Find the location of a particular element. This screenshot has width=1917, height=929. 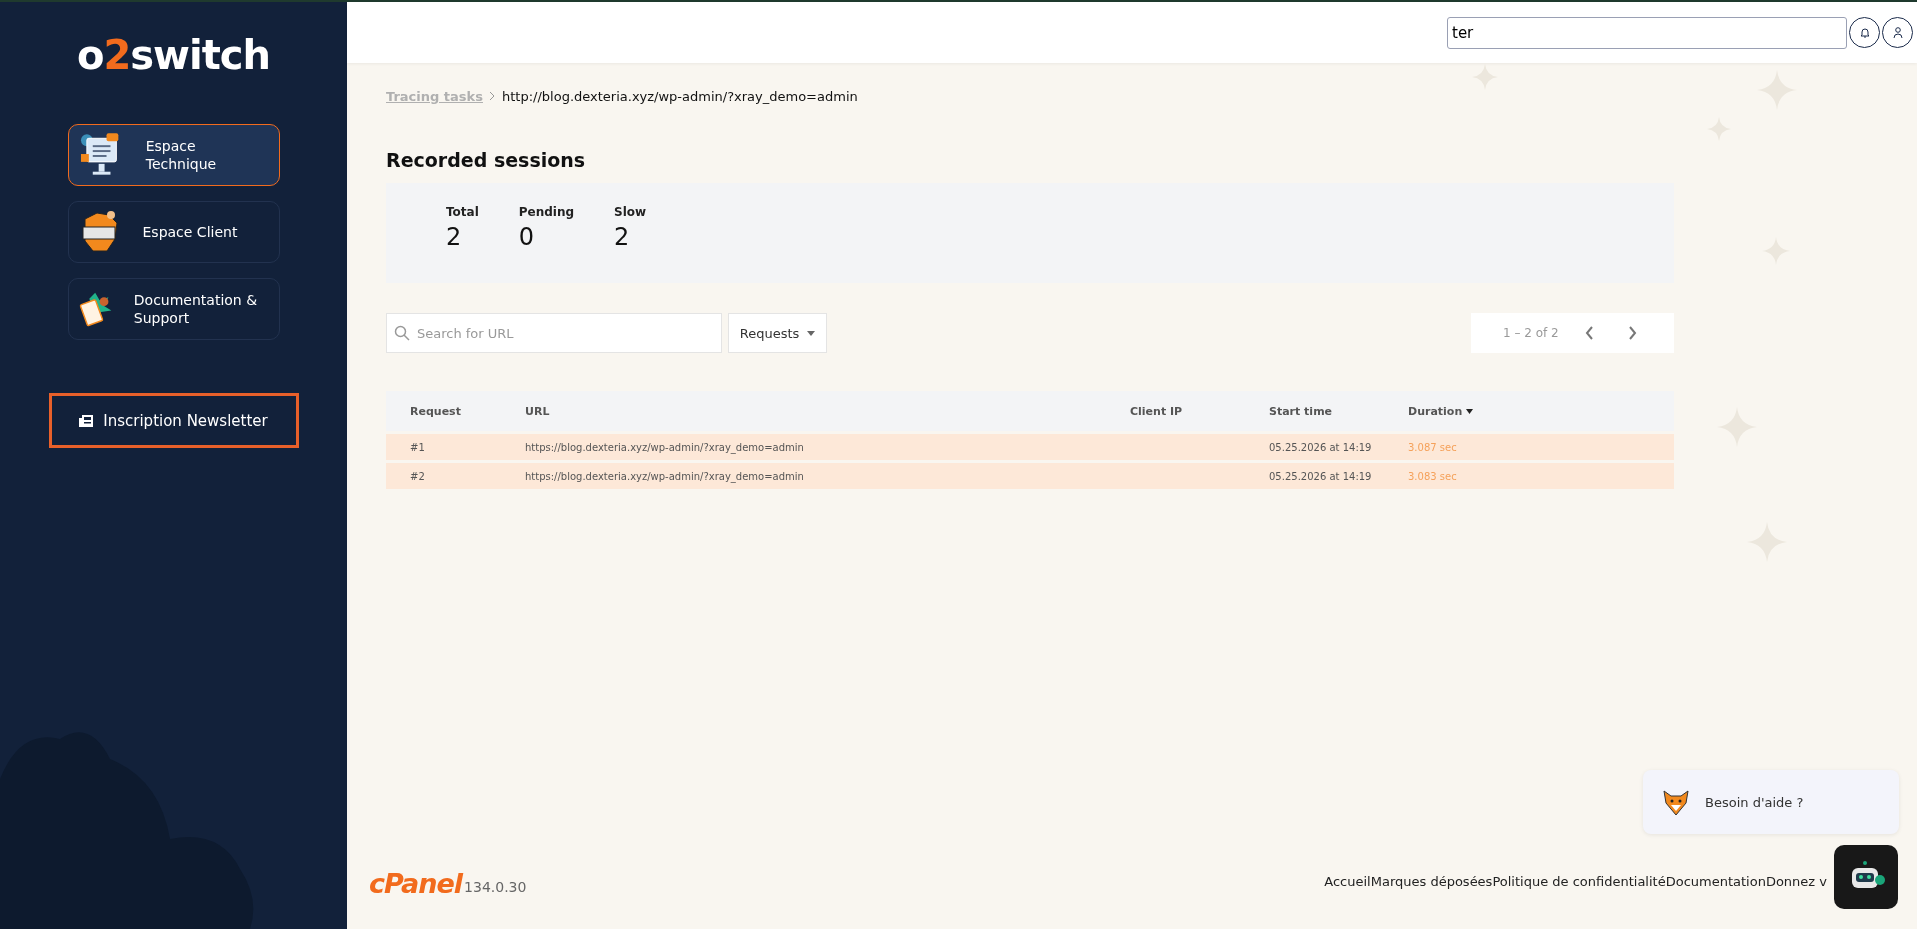

previous-page-button is located at coordinates (1589, 333).